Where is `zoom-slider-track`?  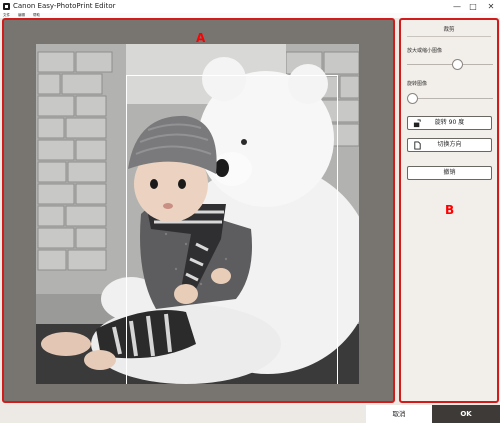
zoom-slider-track is located at coordinates (450, 64).